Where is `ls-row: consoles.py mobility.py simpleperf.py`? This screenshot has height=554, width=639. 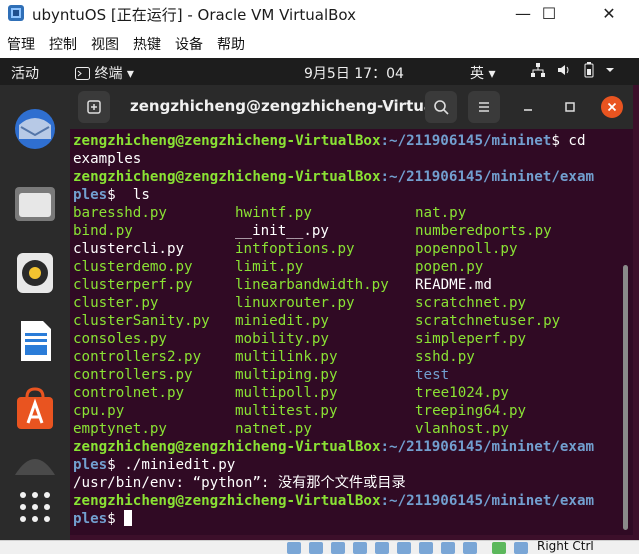
ls-row: consoles.py mobility.py simpleperf.py is located at coordinates (347, 339).